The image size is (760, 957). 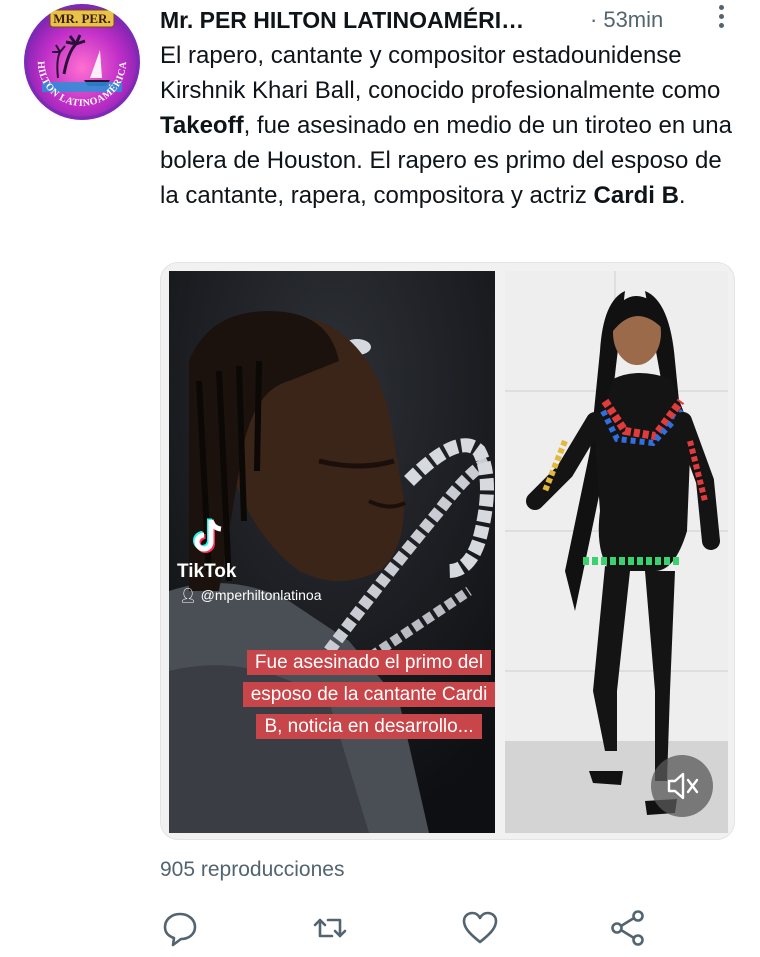 I want to click on tweet-header: Mr. PER HILTON LATINOAMÉRI… · 53min, so click(x=448, y=20).